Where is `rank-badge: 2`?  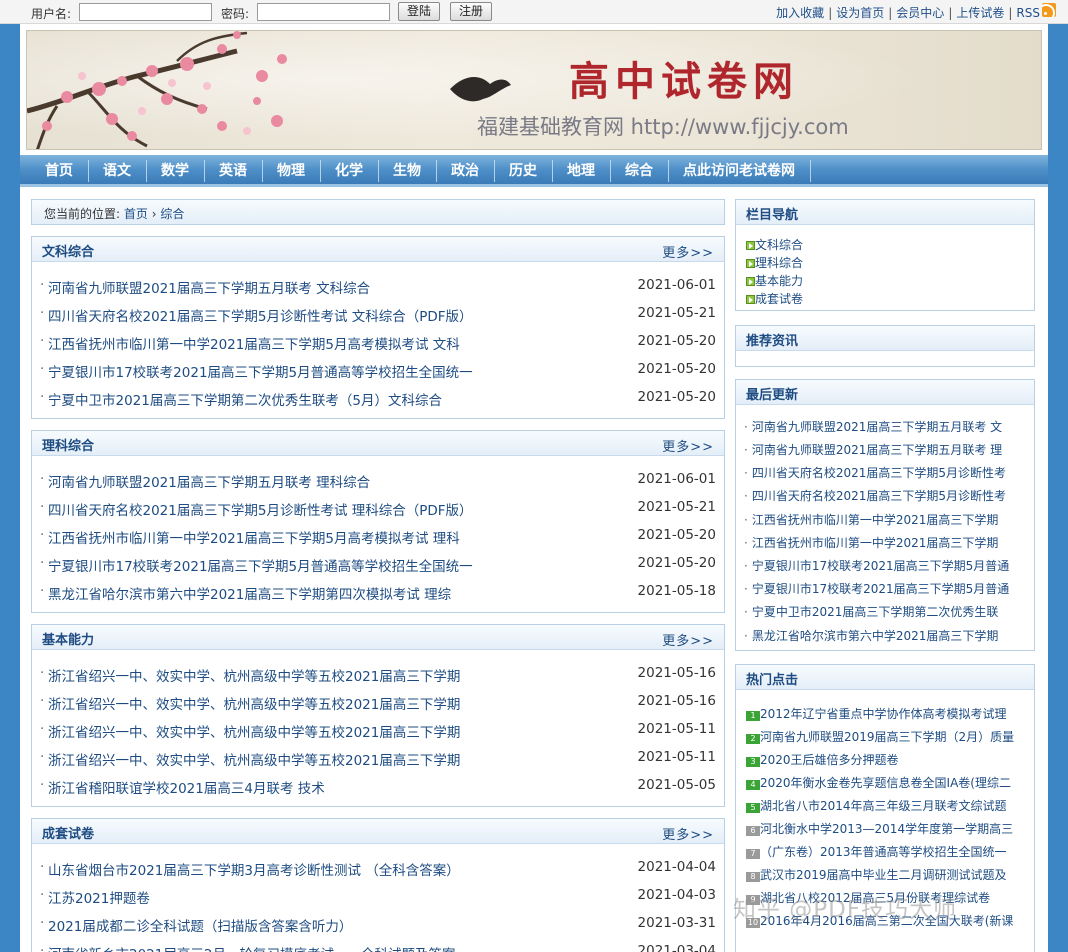
rank-badge: 2 is located at coordinates (753, 739).